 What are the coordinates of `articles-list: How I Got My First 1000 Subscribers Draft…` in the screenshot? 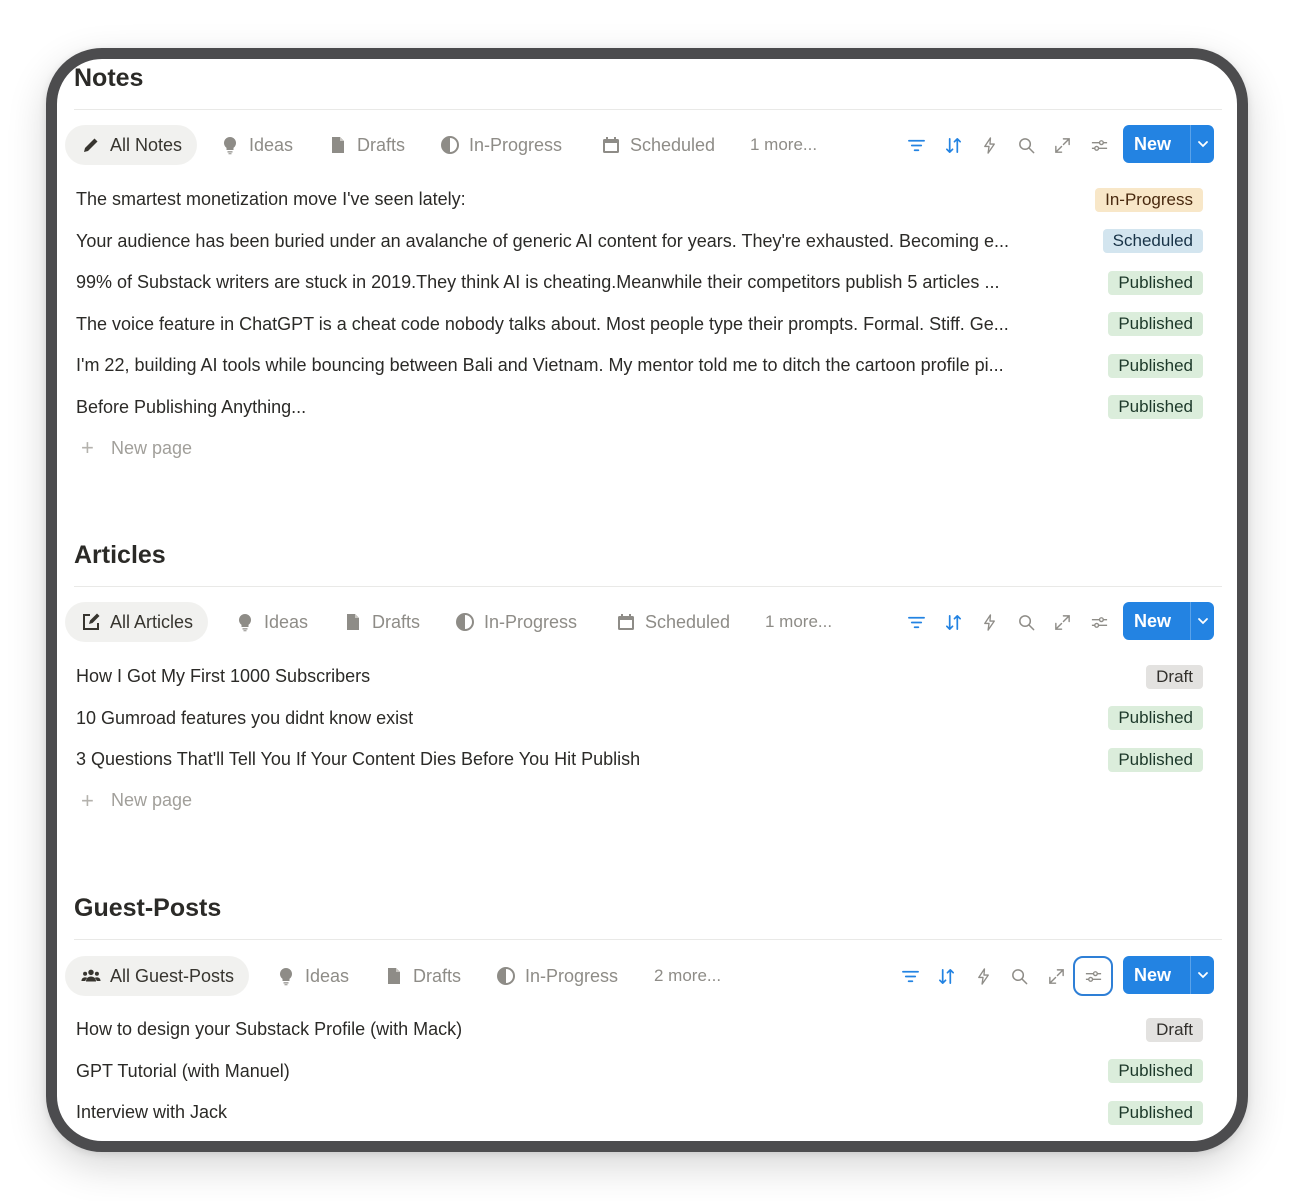 It's located at (647, 738).